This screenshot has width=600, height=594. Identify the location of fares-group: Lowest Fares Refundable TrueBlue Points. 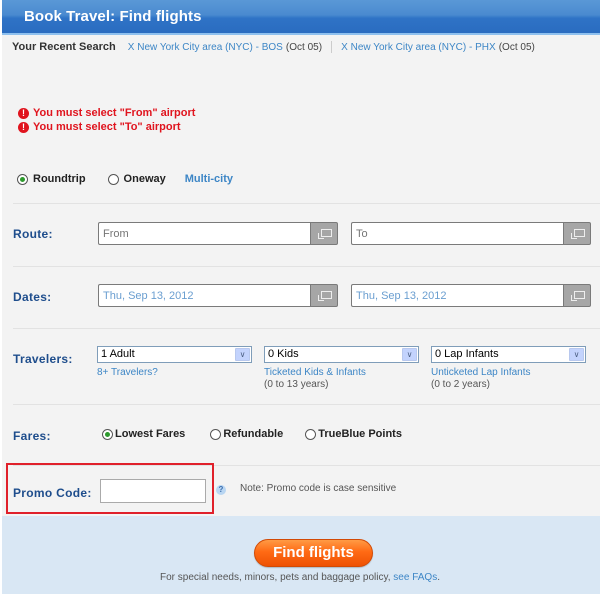
(252, 434).